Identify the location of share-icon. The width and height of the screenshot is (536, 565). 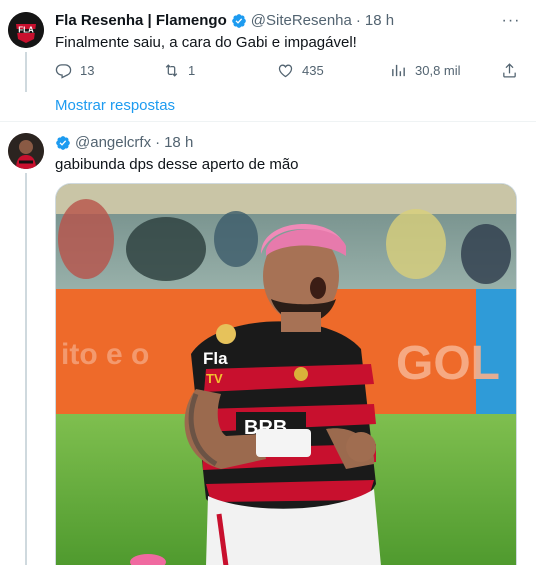
(509, 70).